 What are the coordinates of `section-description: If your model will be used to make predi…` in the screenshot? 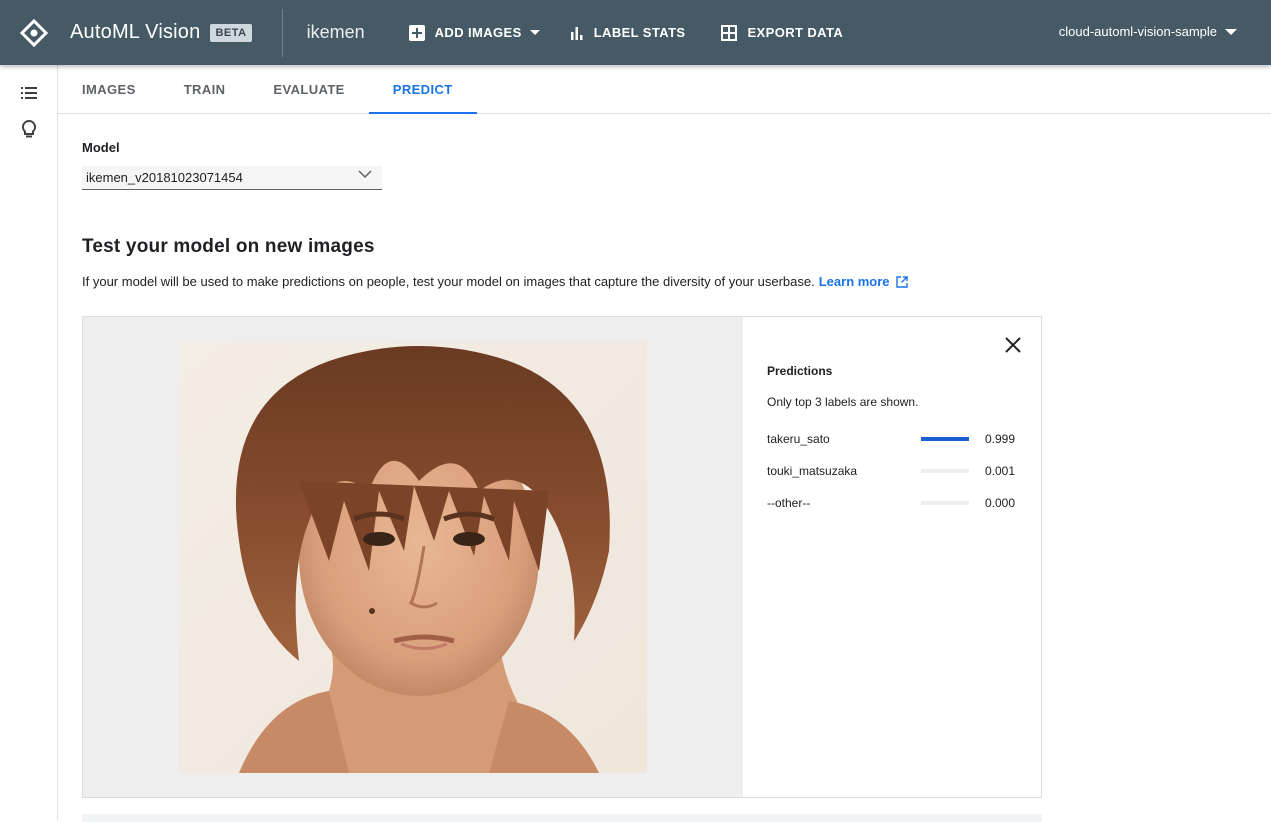 It's located at (495, 281).